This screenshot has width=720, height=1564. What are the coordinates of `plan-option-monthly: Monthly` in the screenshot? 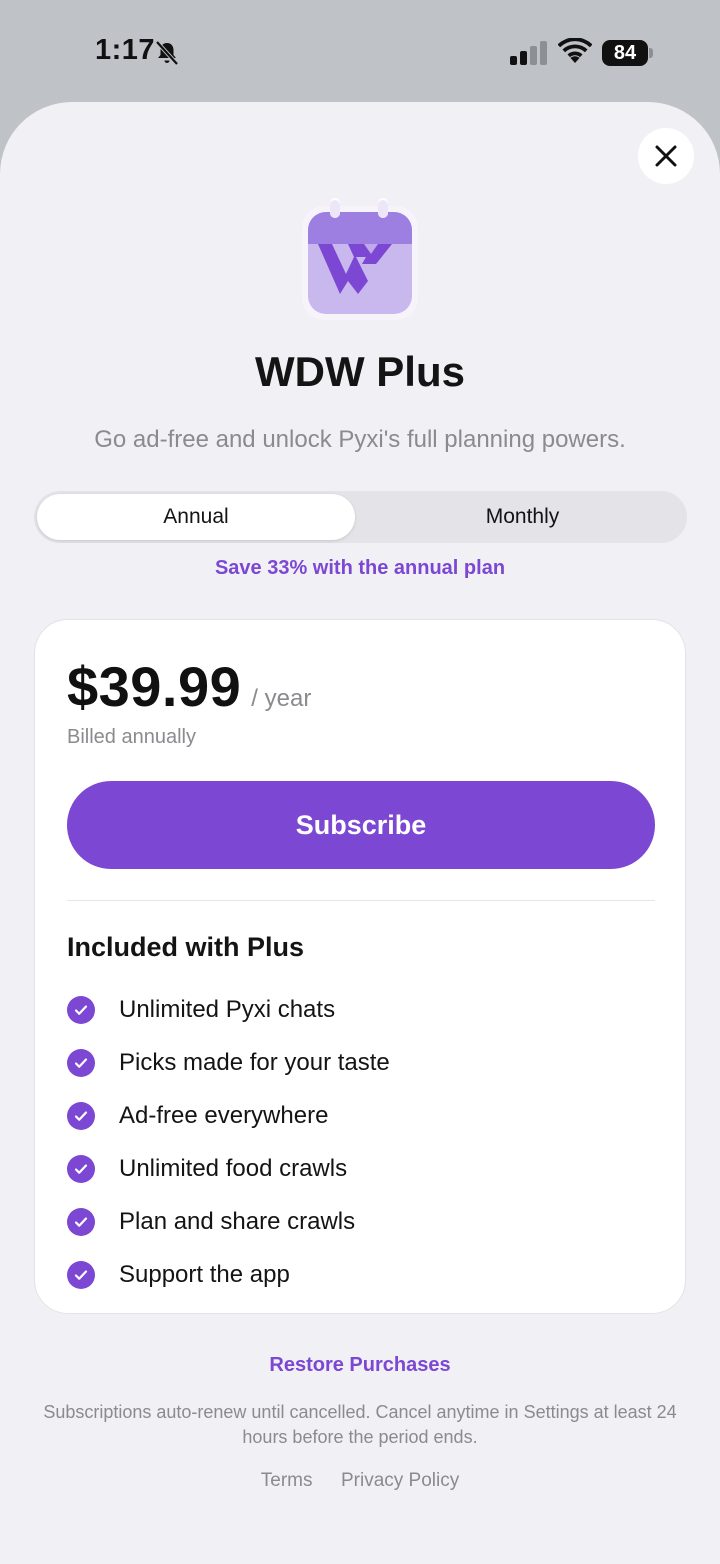 It's located at (522, 517).